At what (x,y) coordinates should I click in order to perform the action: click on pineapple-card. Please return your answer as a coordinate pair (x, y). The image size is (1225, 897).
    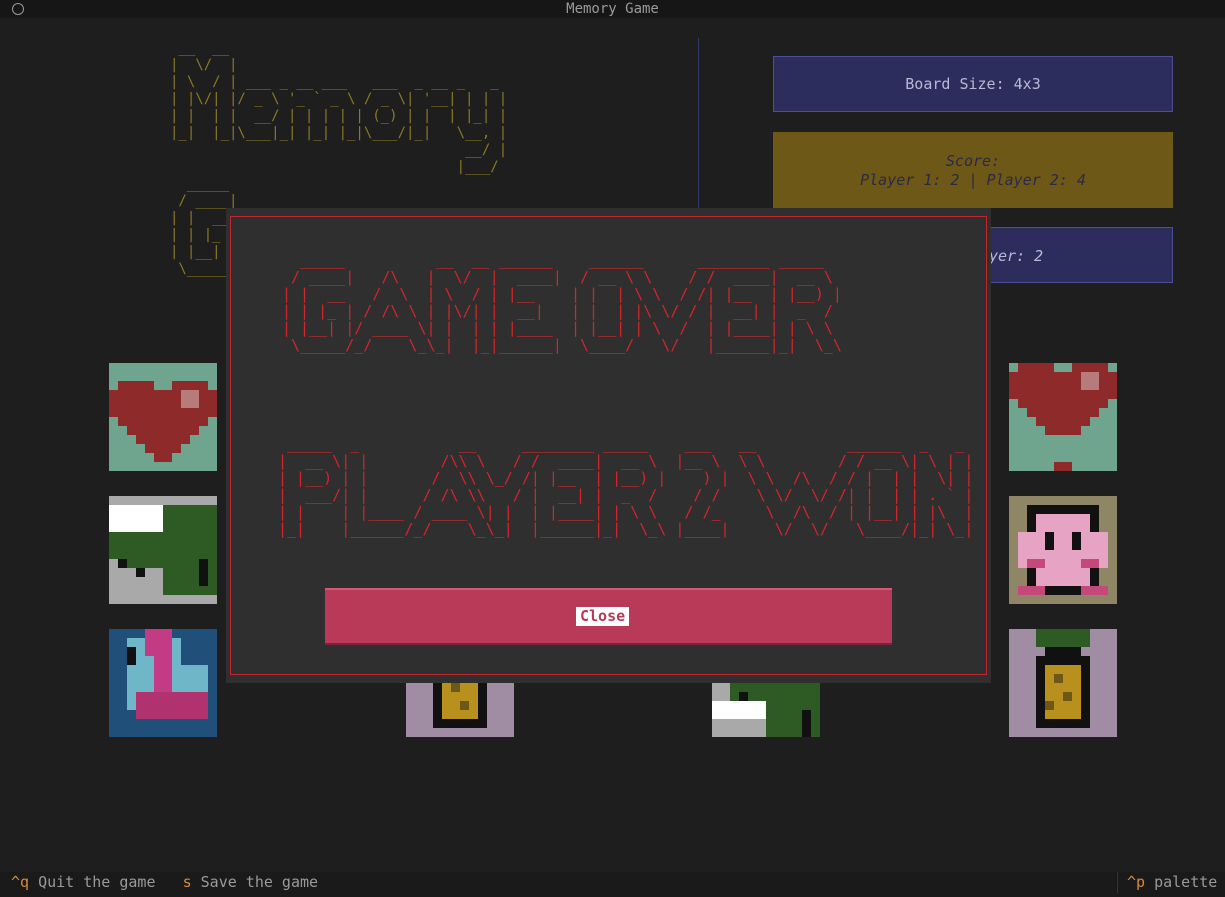
    Looking at the image, I should click on (1063, 683).